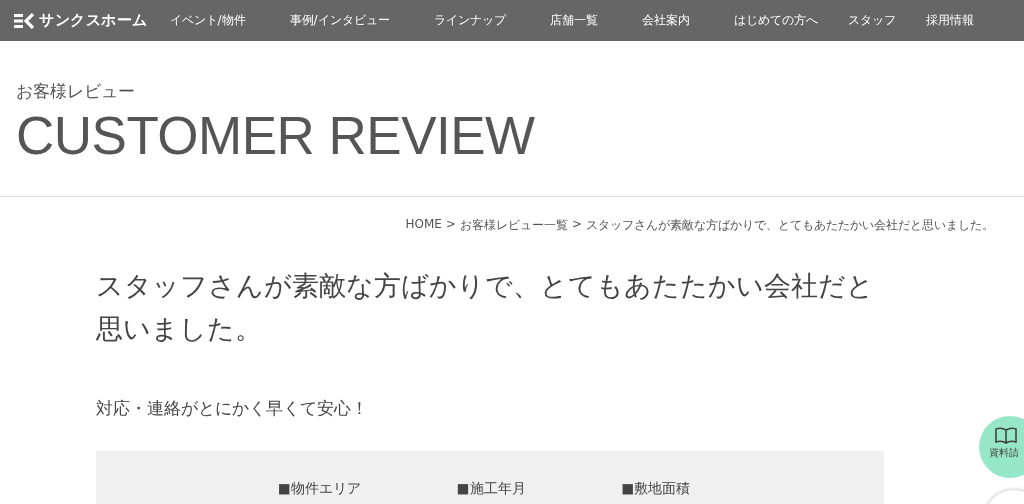 The image size is (1024, 504). I want to click on page-subtitle: お客様レビュー, so click(76, 91).